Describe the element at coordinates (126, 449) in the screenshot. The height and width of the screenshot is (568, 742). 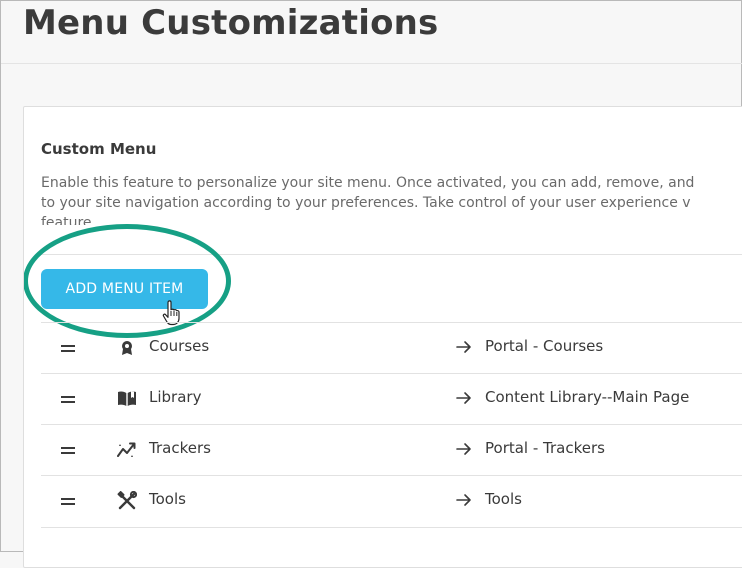
I see `trend-icon` at that location.